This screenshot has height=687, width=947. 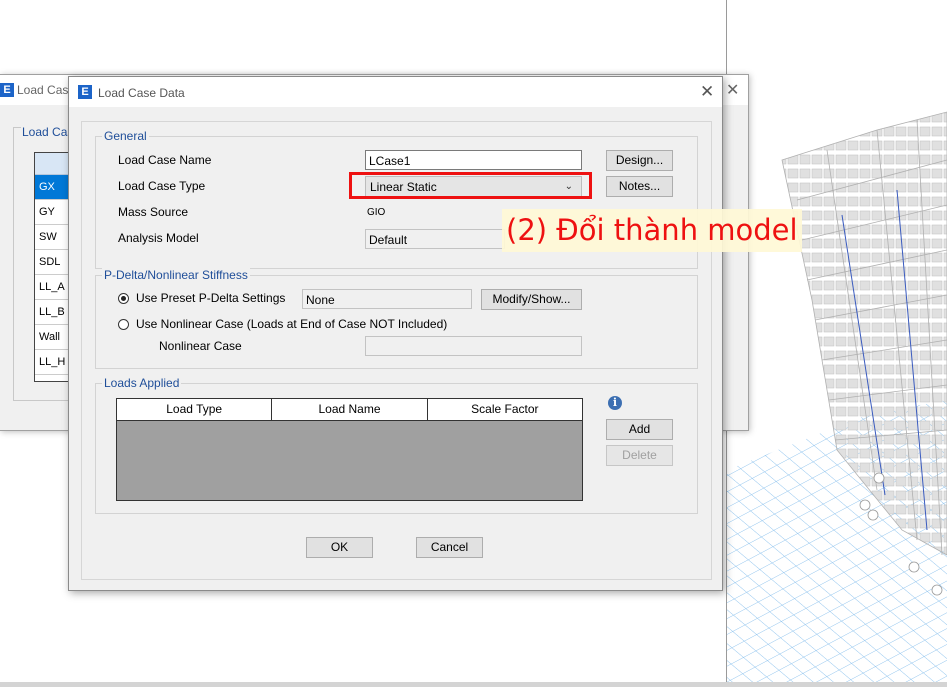 What do you see at coordinates (639, 429) in the screenshot?
I see `add-button: Add` at bounding box center [639, 429].